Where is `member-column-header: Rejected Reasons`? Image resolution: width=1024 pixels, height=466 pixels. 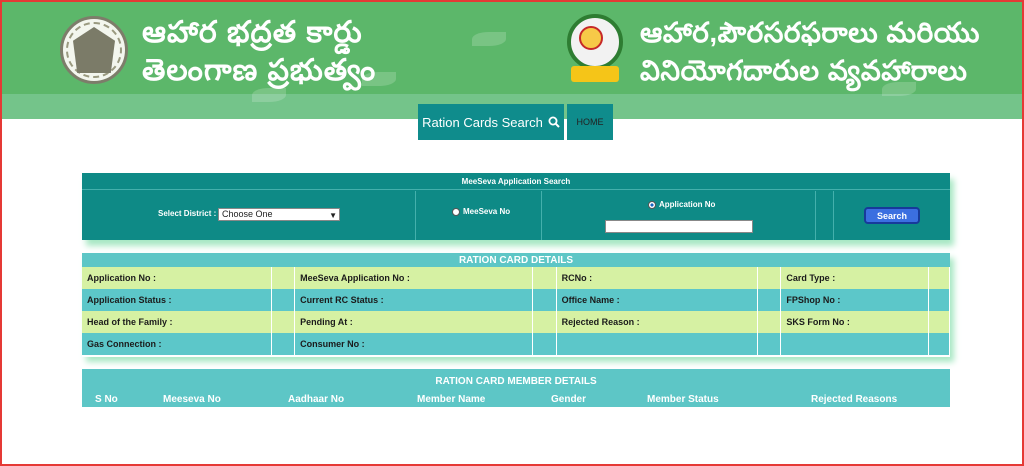 member-column-header: Rejected Reasons is located at coordinates (854, 399).